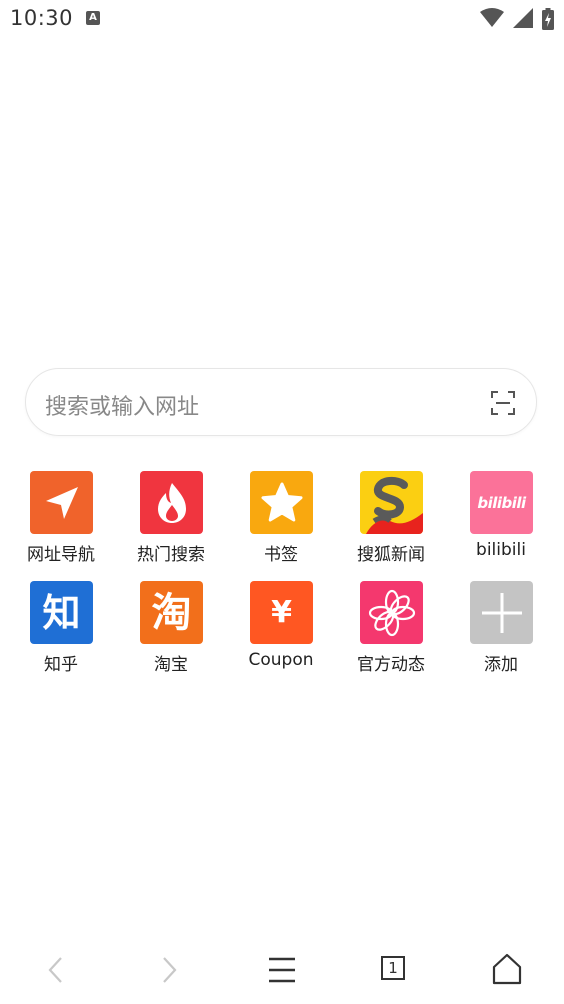 This screenshot has height=1004, width=564. What do you see at coordinates (548, 19) in the screenshot?
I see `battery-charging-icon` at bounding box center [548, 19].